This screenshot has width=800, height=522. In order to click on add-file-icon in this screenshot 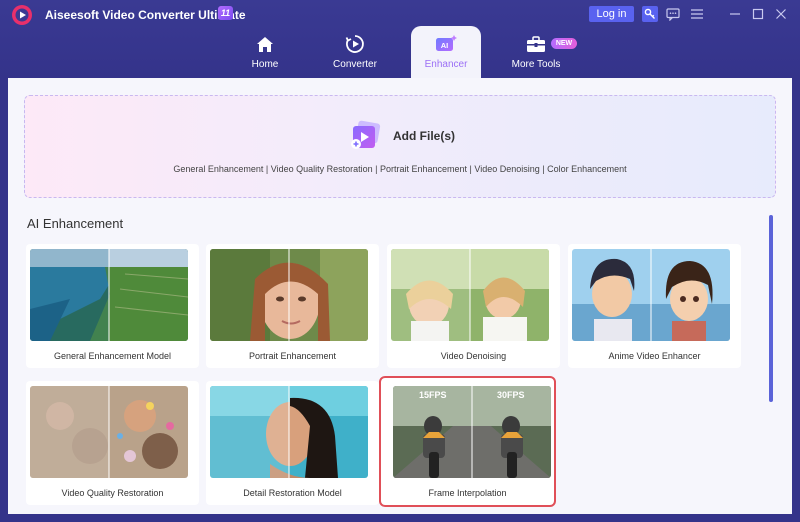, I will do `click(366, 136)`.